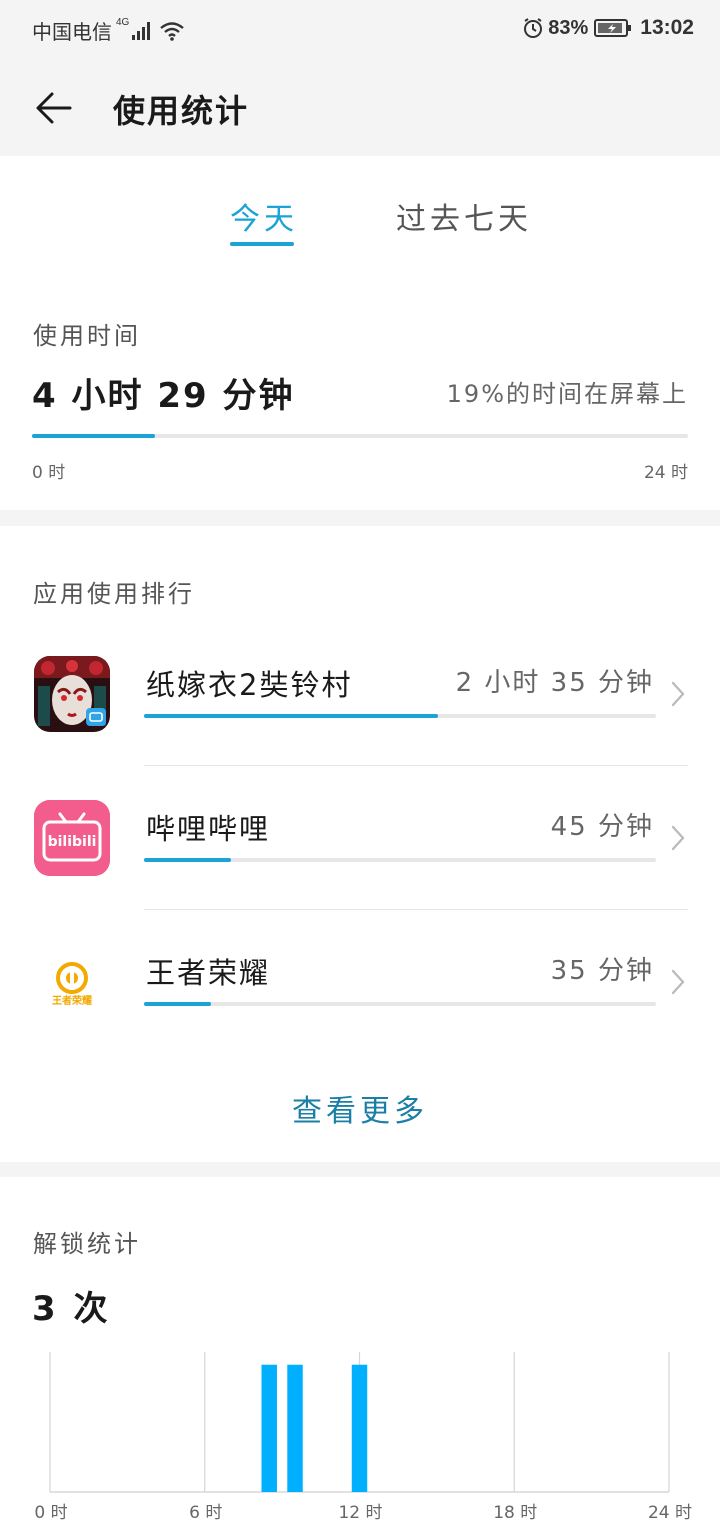  What do you see at coordinates (87, 336) in the screenshot?
I see `usage-time-label: 使用时间` at bounding box center [87, 336].